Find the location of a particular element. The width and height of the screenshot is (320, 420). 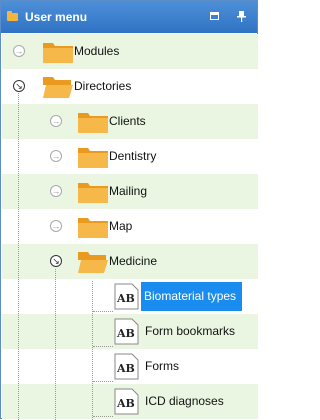

tree-item-label: ICD diagnoses is located at coordinates (184, 401).